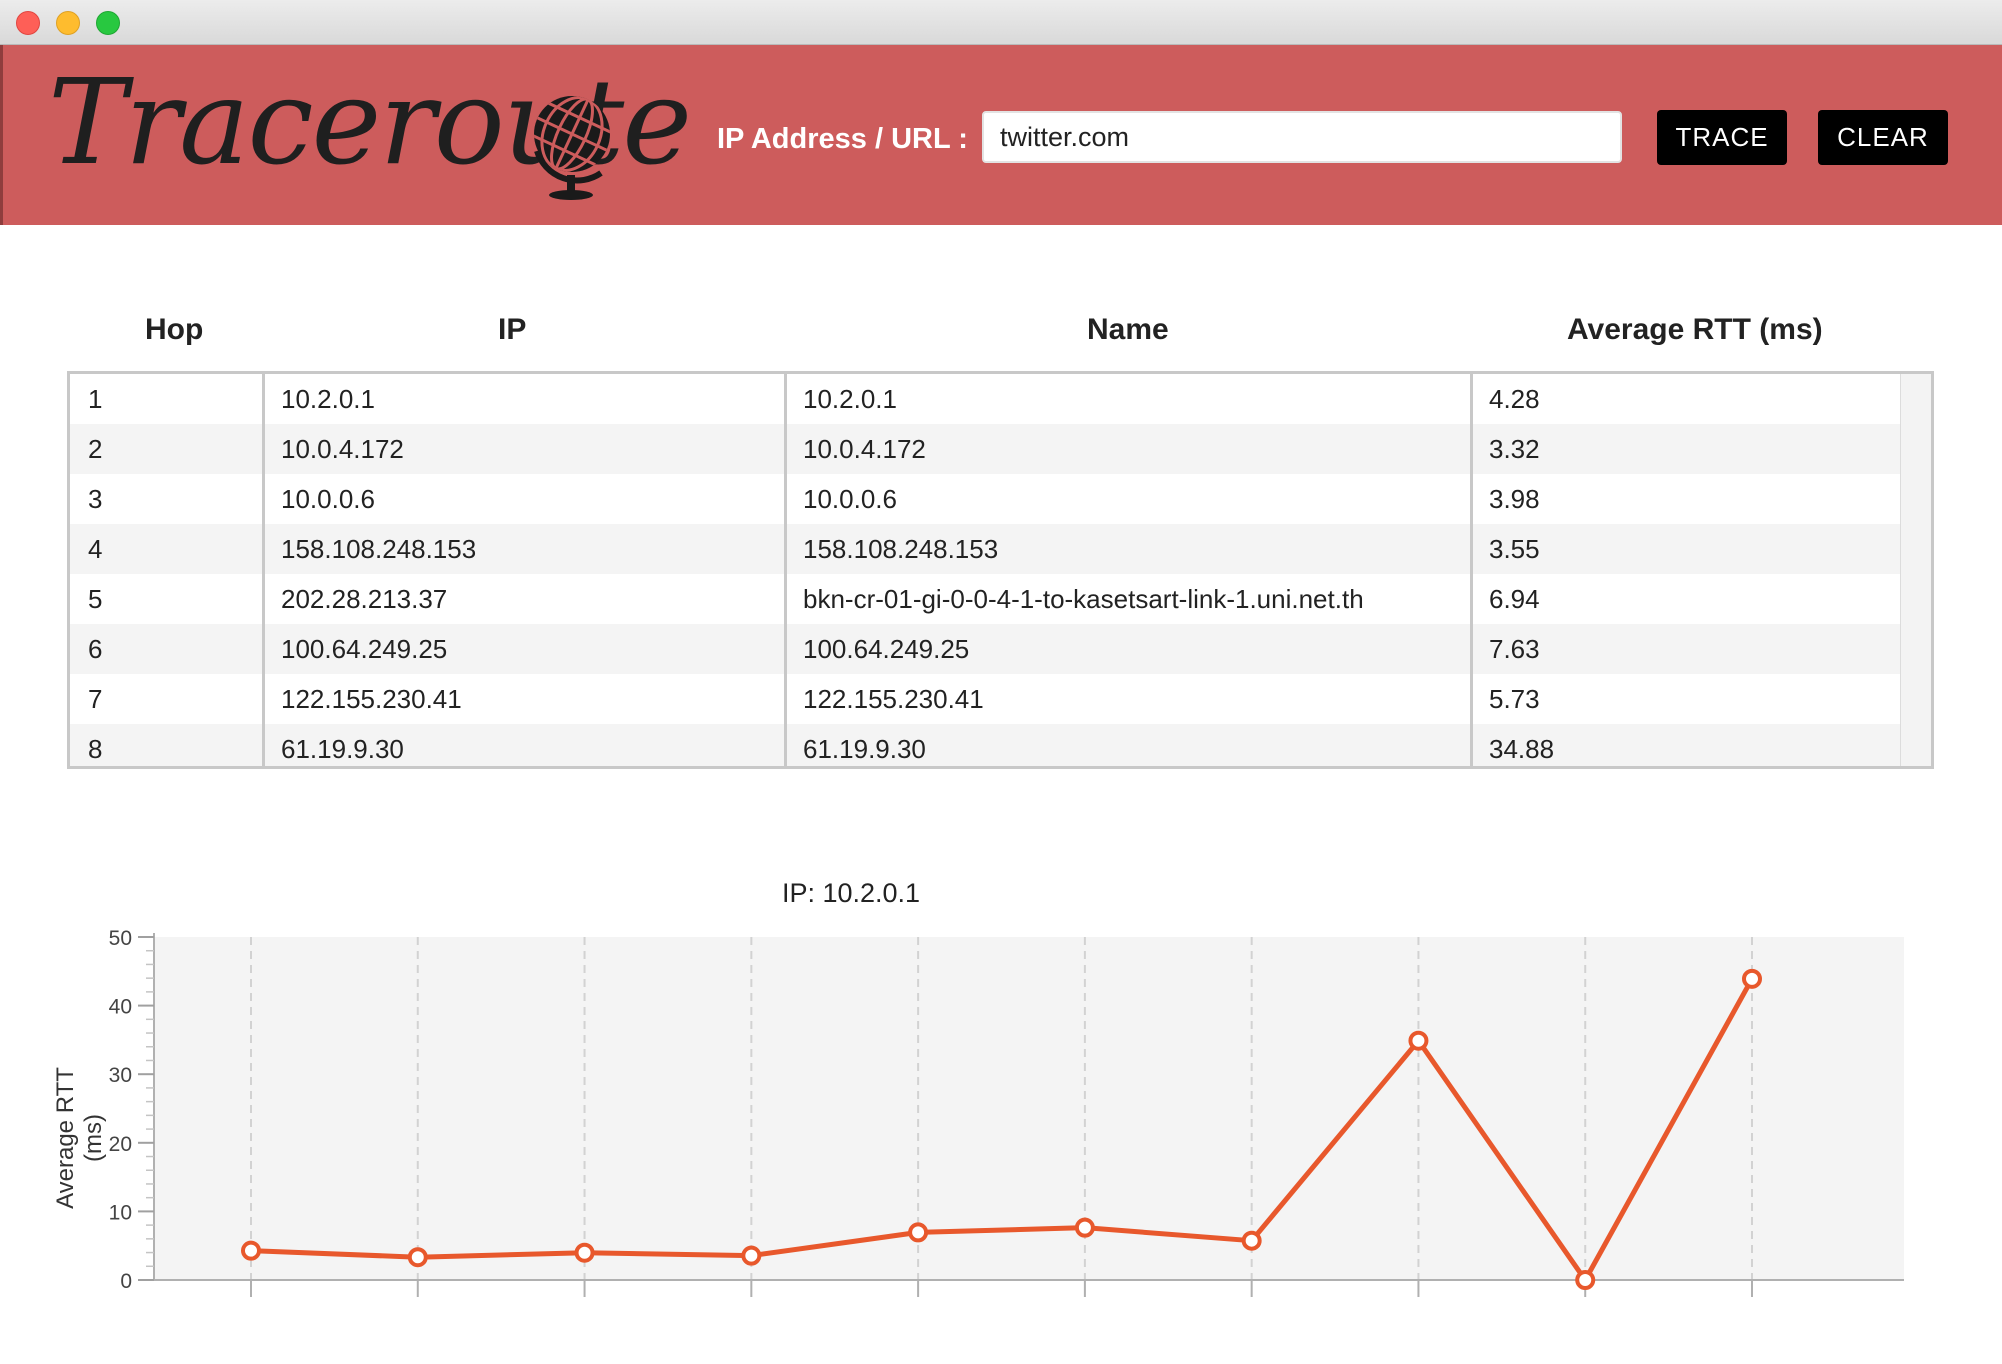  What do you see at coordinates (986, 649) in the screenshot?
I see `table-row: 6 100.64.249.25 100.64.249.25 7.63` at bounding box center [986, 649].